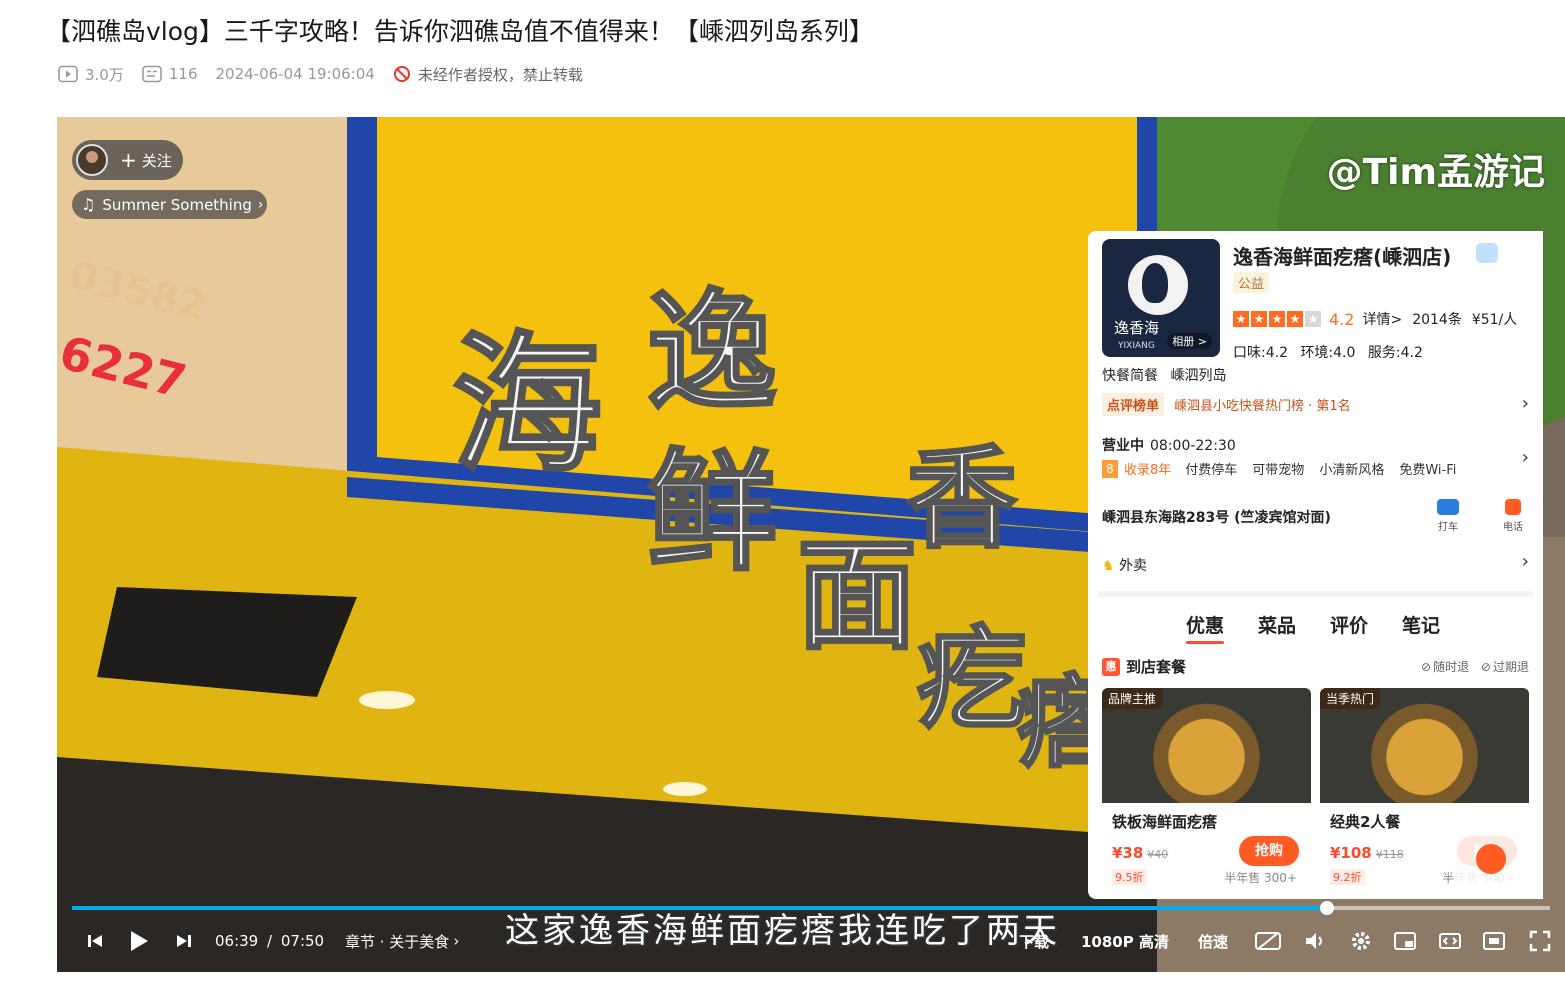 The image size is (1565, 987). Describe the element at coordinates (488, 74) in the screenshot. I see `copyright-notice: 未经作者授权，禁止转载` at that location.